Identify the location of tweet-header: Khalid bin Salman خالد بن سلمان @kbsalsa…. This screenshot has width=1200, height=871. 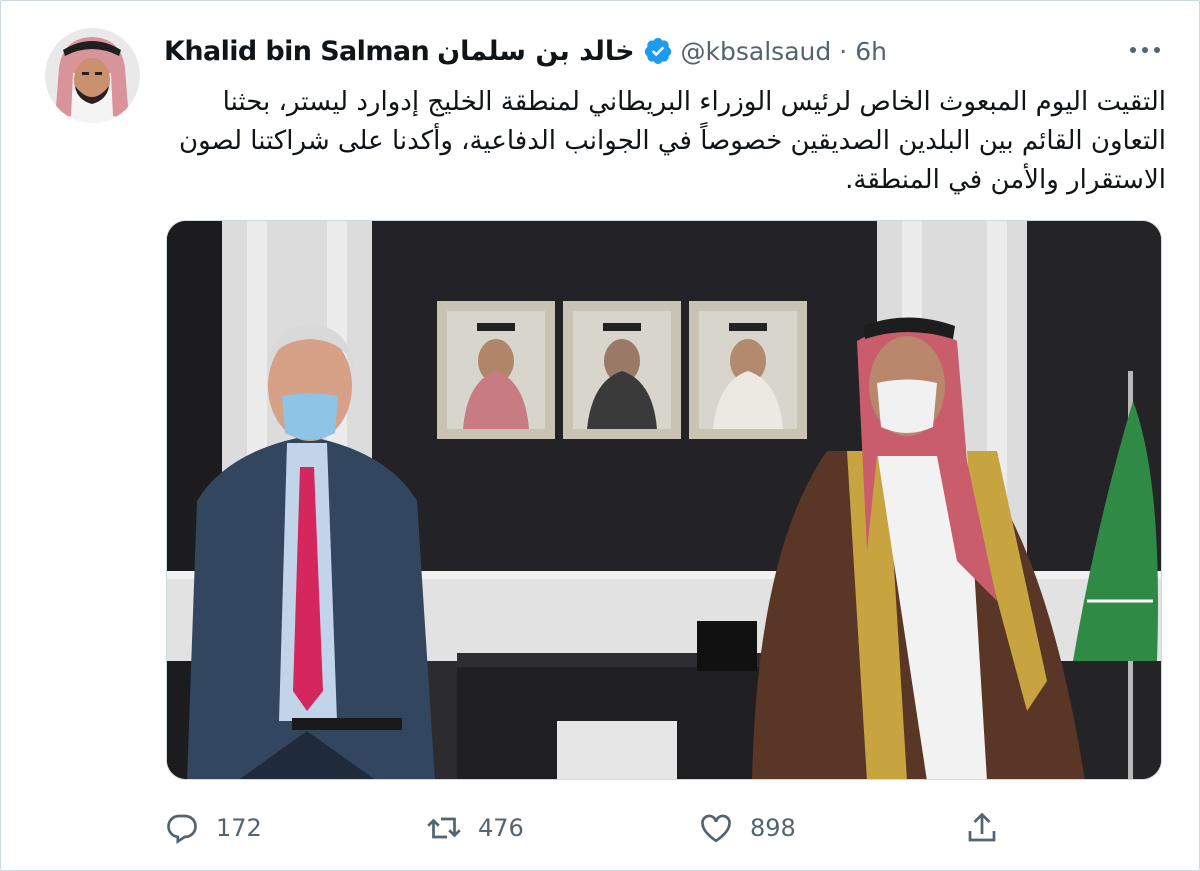
(525, 51).